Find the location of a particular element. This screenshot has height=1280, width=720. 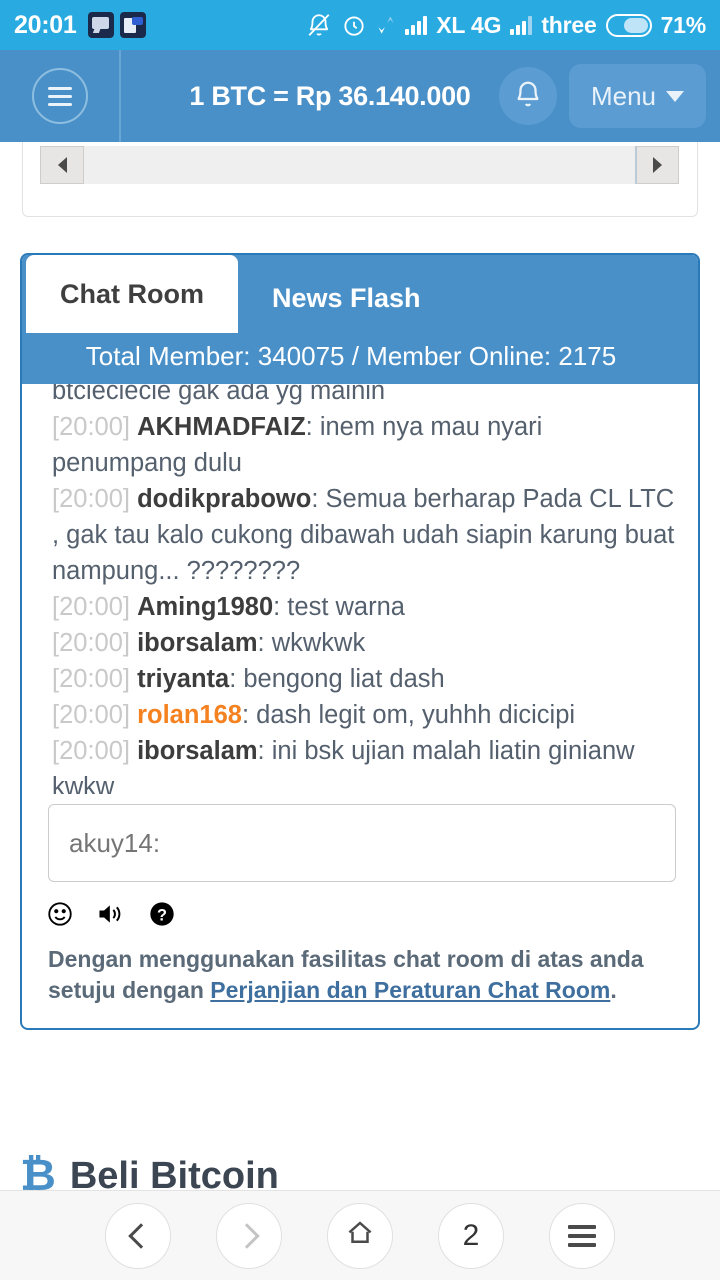

scroll-left-button is located at coordinates (62, 165).